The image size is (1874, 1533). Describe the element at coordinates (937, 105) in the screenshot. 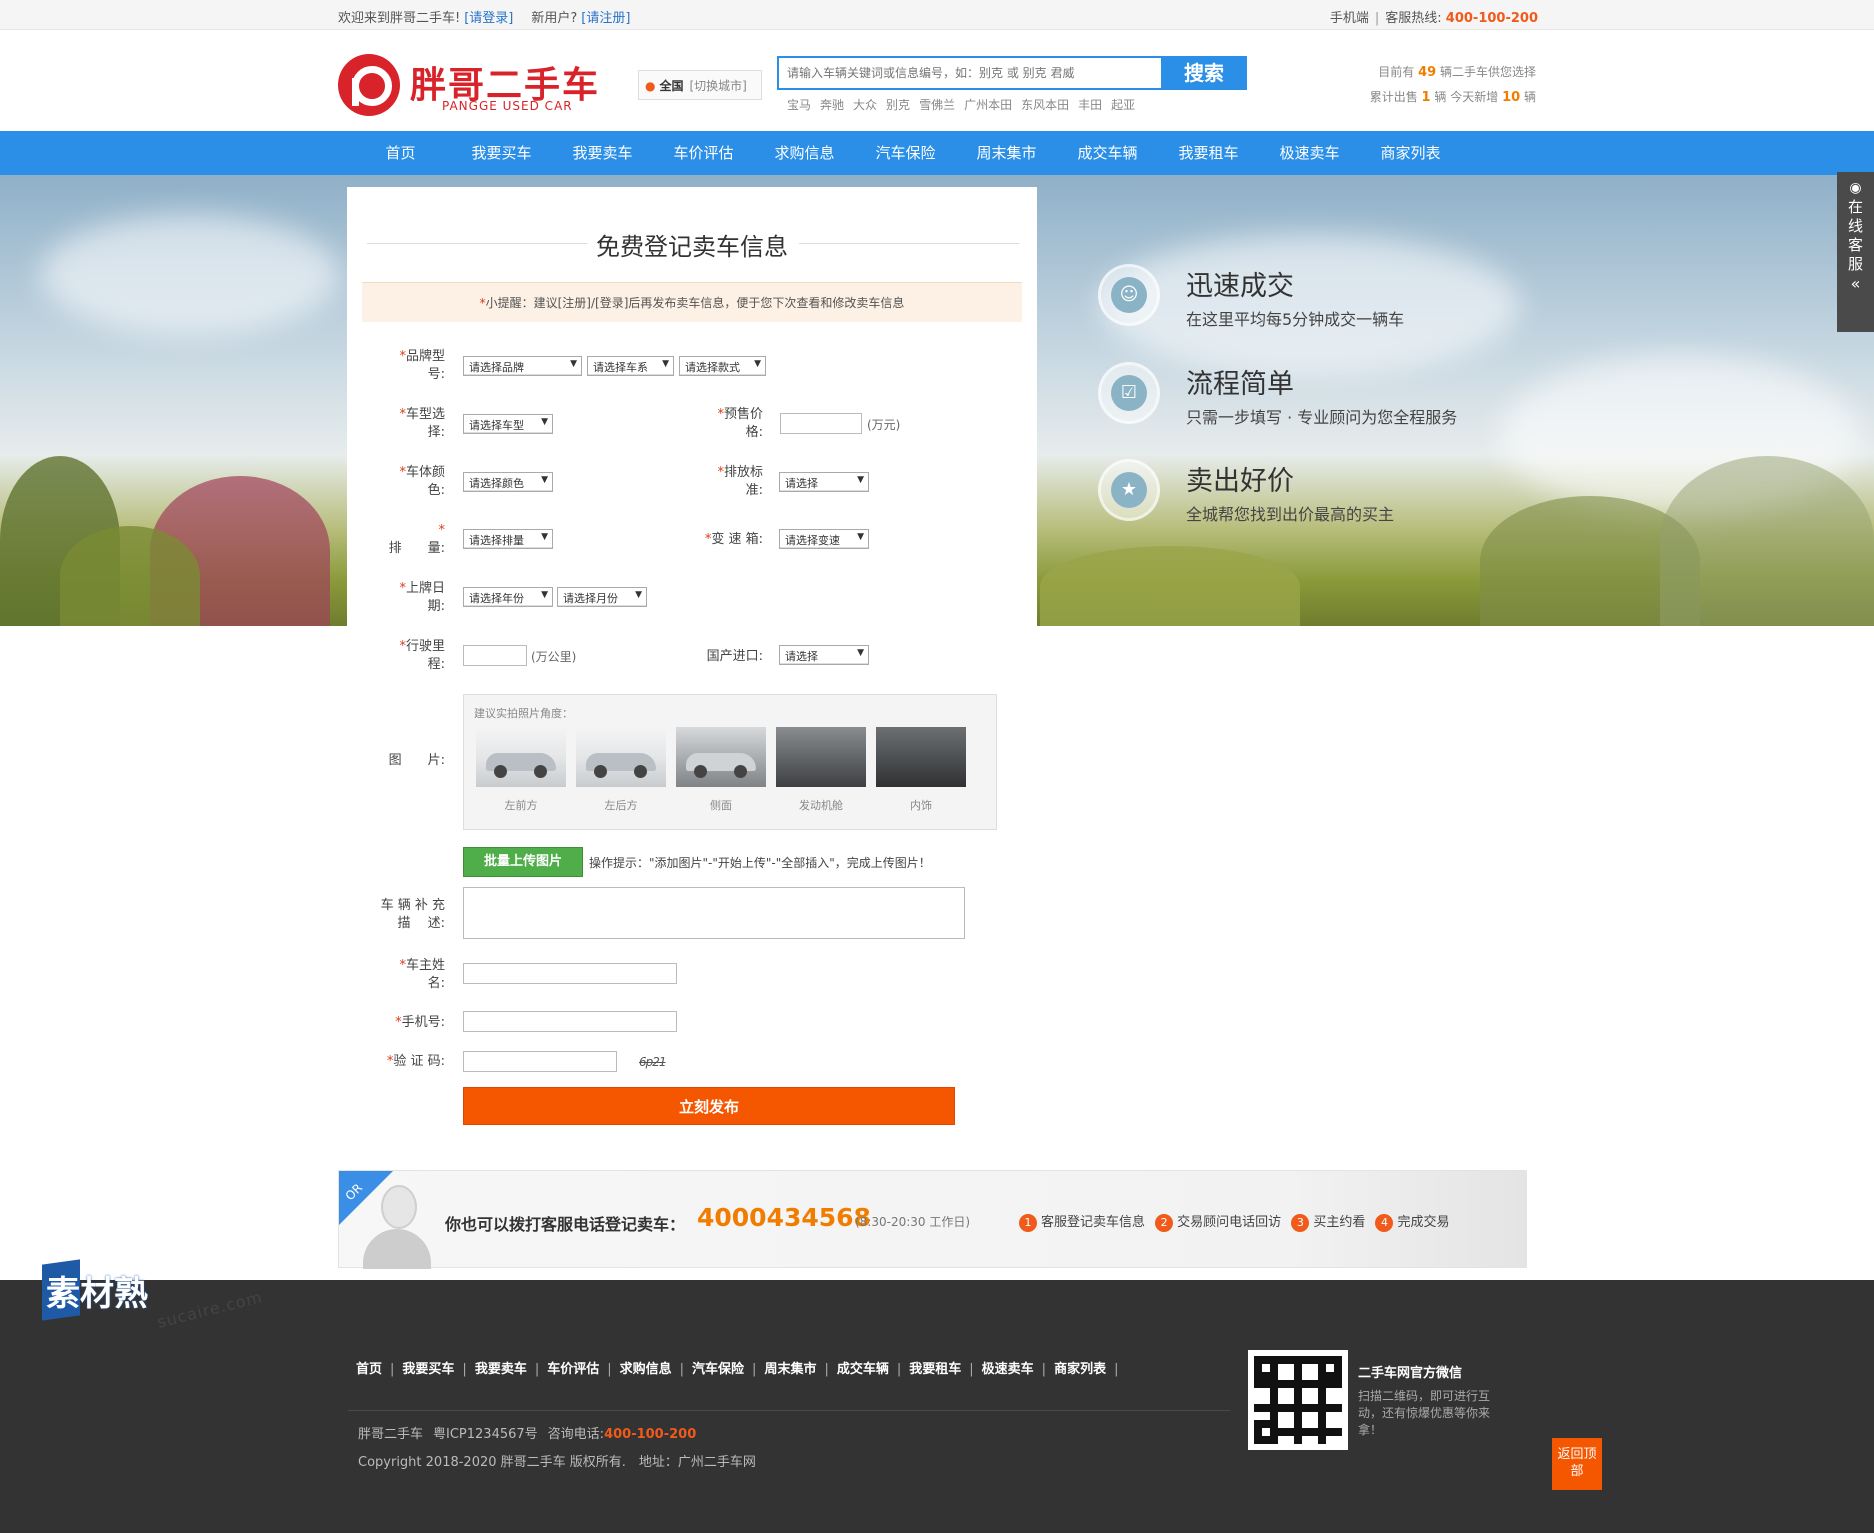

I see `hot-keyword-link: 雪佛兰` at that location.